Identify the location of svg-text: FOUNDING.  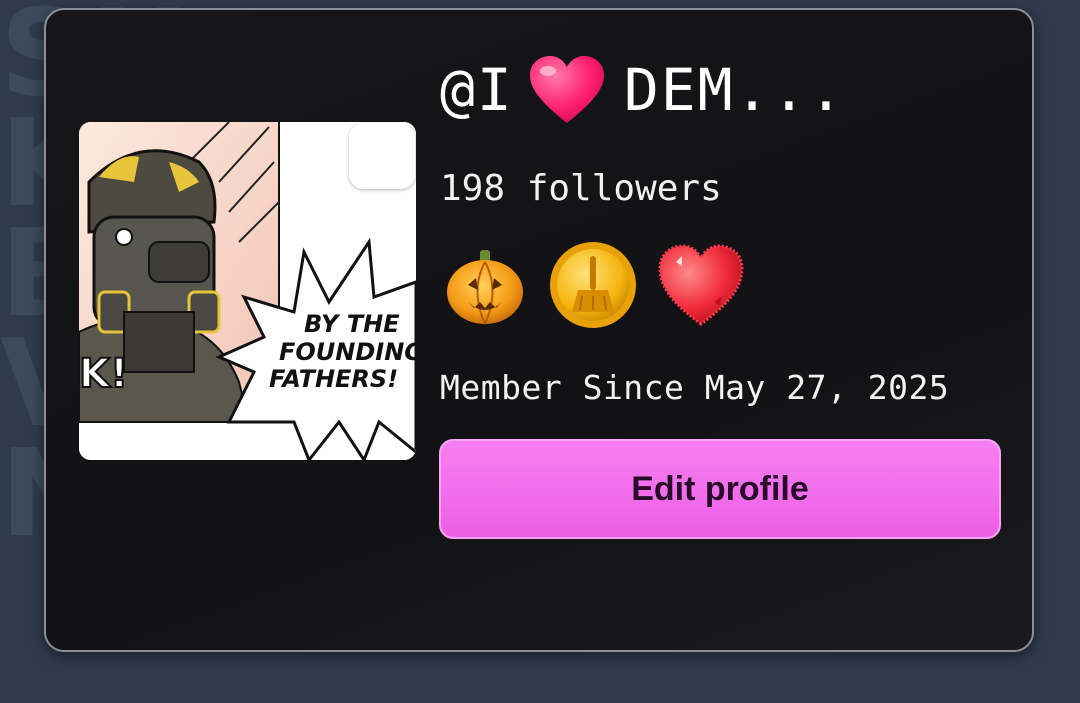
(347, 352).